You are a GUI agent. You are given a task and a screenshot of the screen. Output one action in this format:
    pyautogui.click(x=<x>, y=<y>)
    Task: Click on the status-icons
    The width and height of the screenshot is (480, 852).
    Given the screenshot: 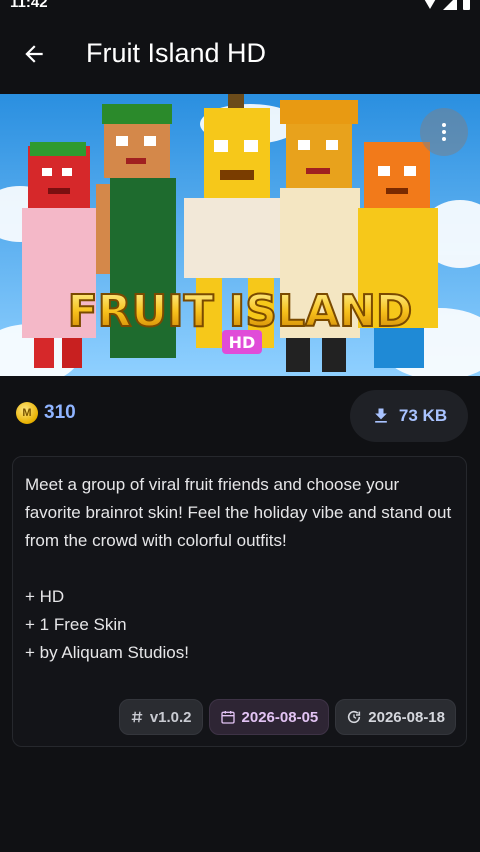 What is the action you would take?
    pyautogui.click(x=446, y=5)
    